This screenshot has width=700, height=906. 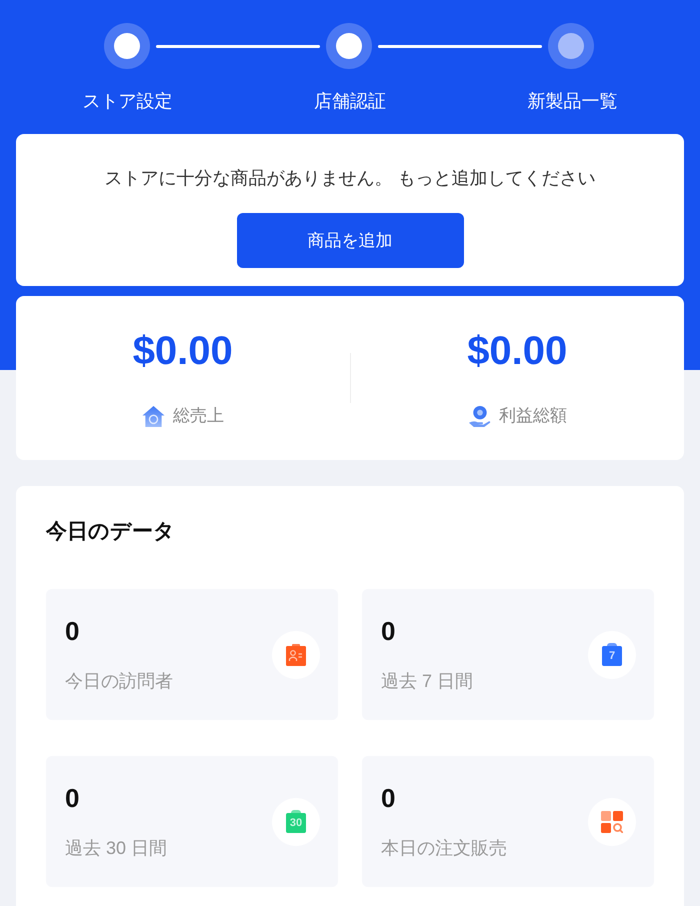 What do you see at coordinates (198, 416) in the screenshot?
I see `total-label: 総売上` at bounding box center [198, 416].